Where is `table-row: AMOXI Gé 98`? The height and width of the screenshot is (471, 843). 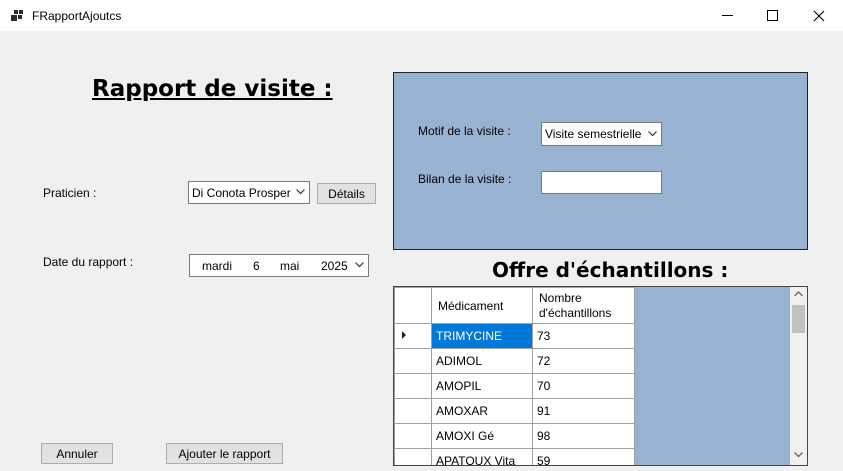
table-row: AMOXI Gé 98 is located at coordinates (514, 436).